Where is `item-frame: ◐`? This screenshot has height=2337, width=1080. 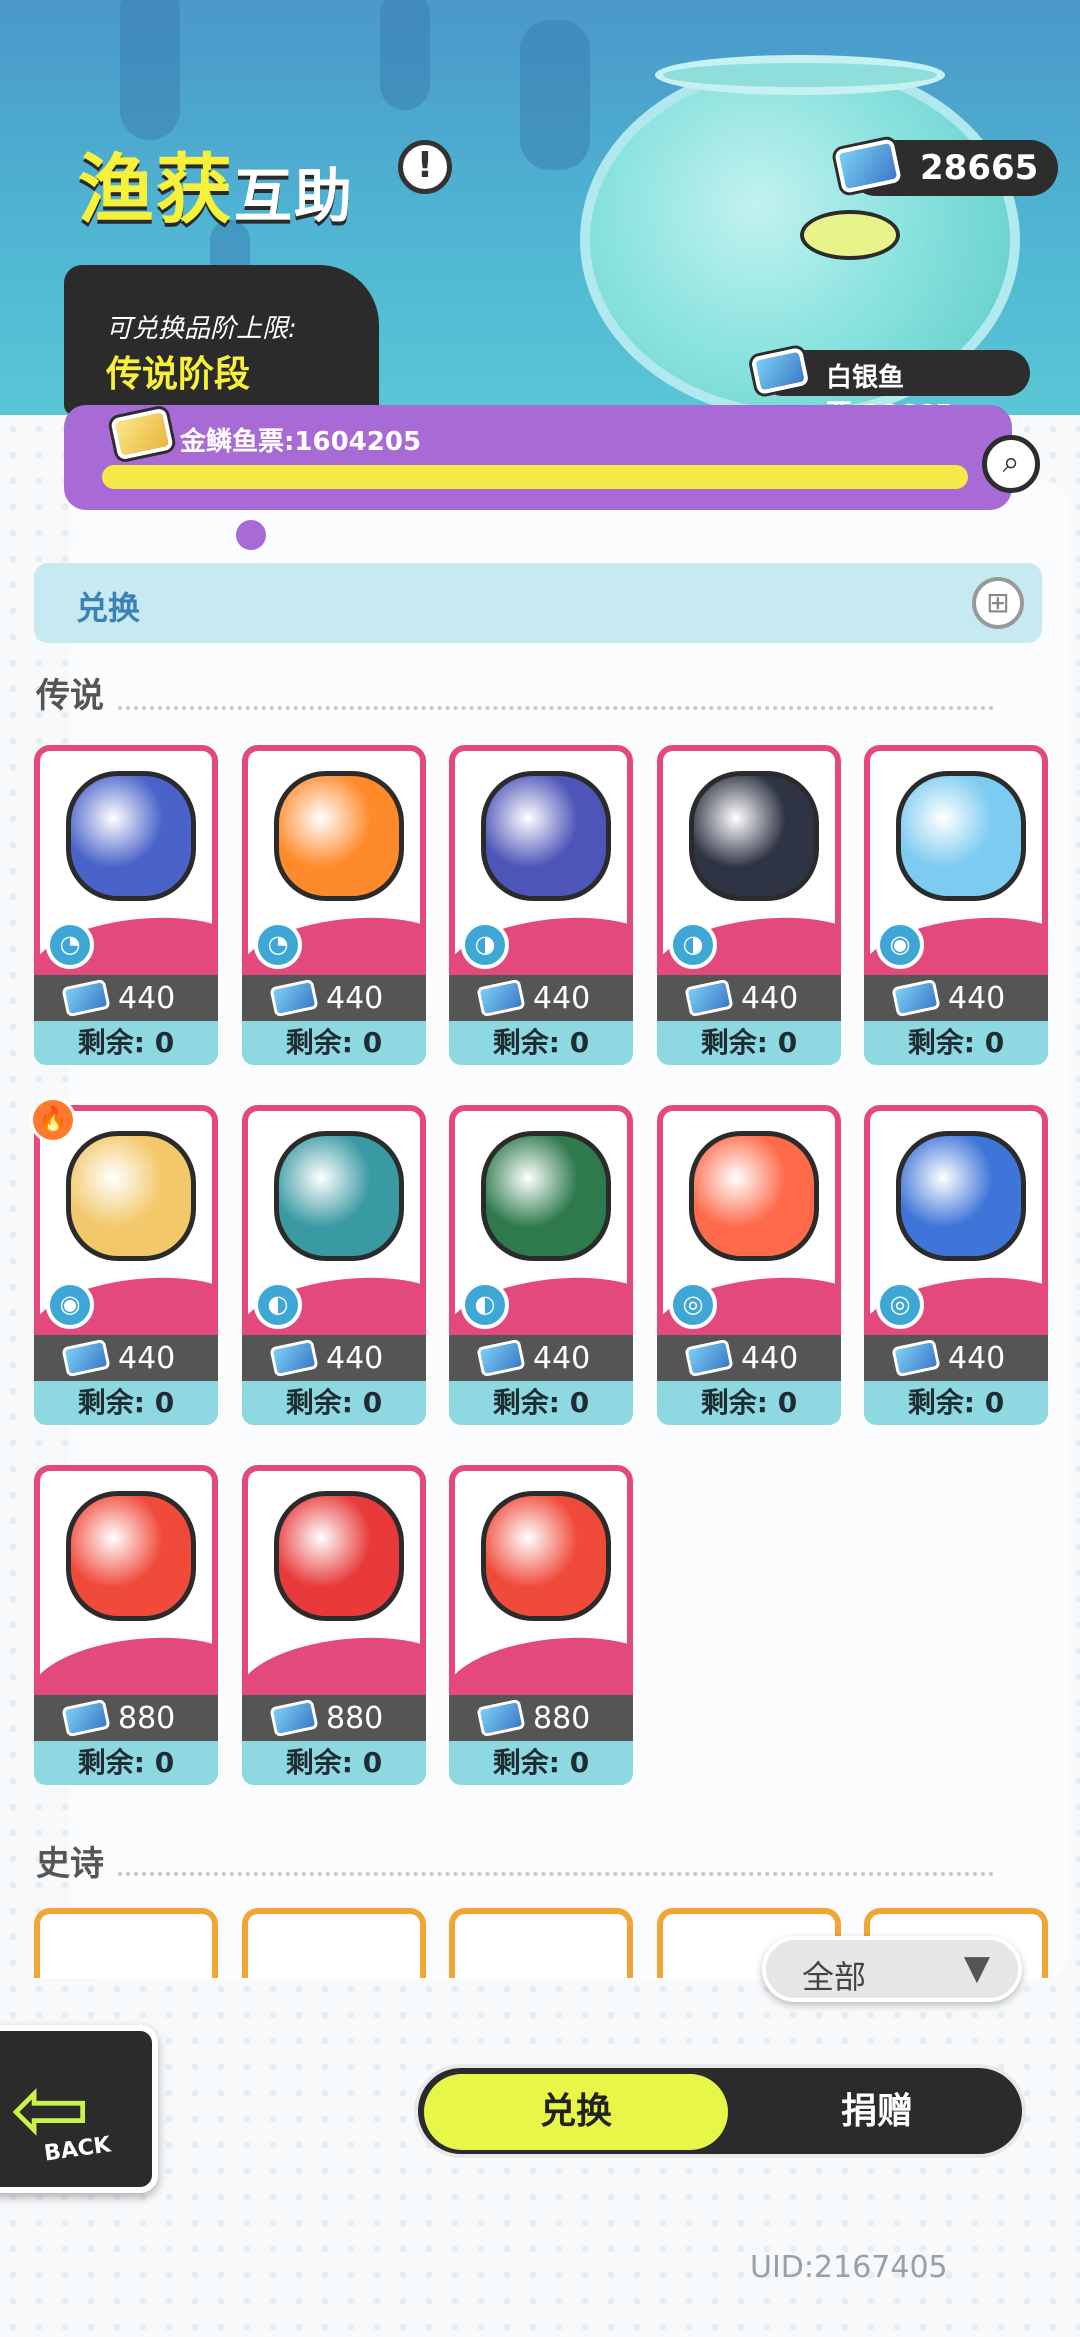
item-frame: ◐ is located at coordinates (541, 1220).